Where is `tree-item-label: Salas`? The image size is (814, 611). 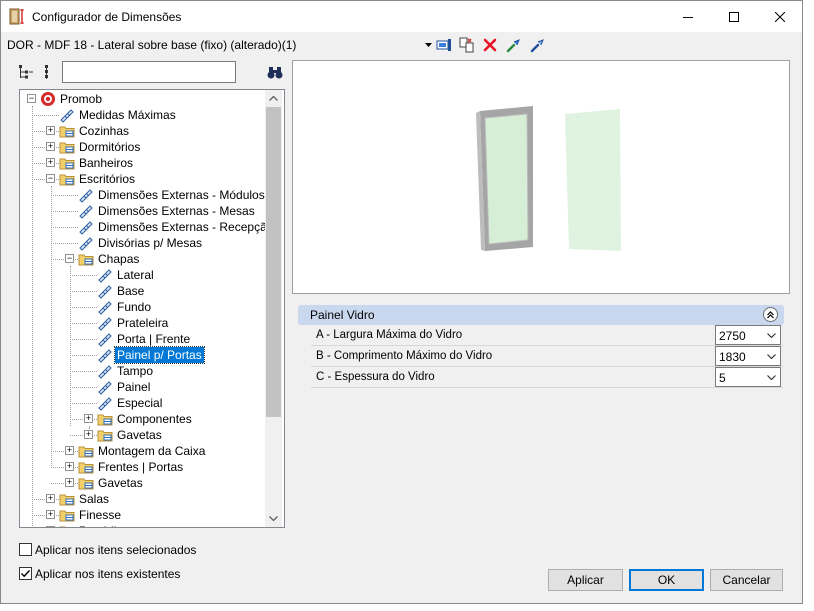 tree-item-label: Salas is located at coordinates (94, 499).